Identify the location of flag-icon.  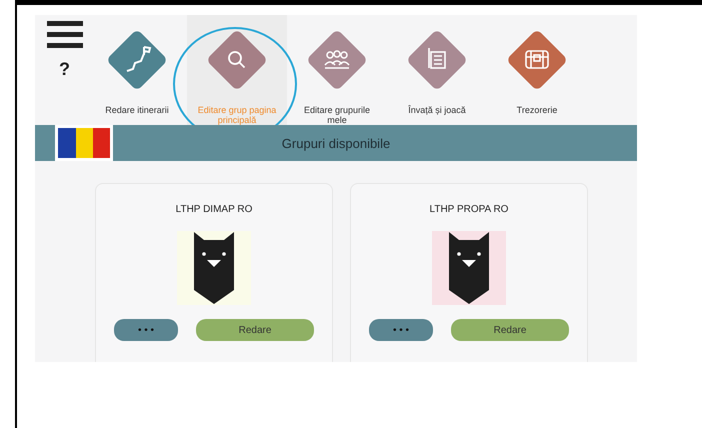
(84, 143).